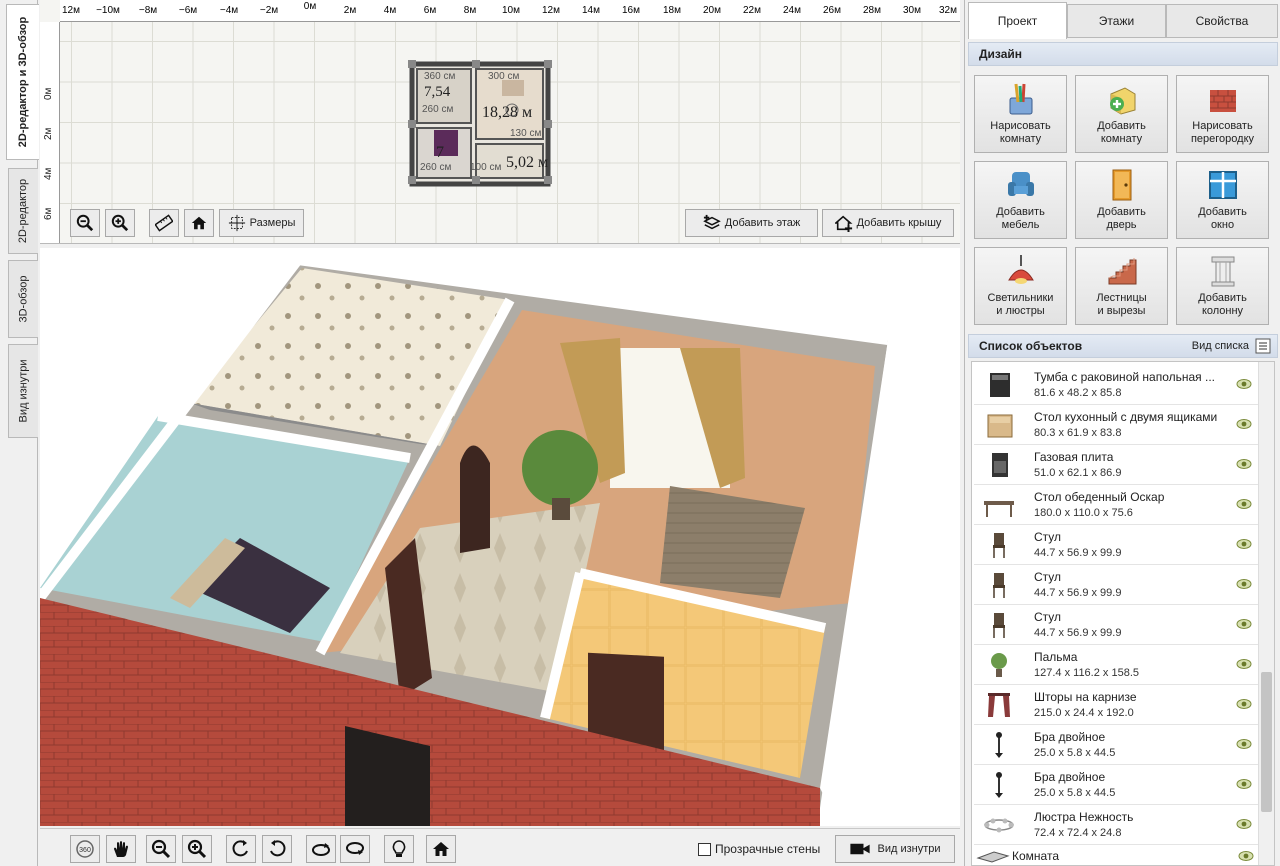 Image resolution: width=1280 pixels, height=866 pixels. What do you see at coordinates (1099, 497) in the screenshot?
I see `object-name: Стол обеденный Оскар` at bounding box center [1099, 497].